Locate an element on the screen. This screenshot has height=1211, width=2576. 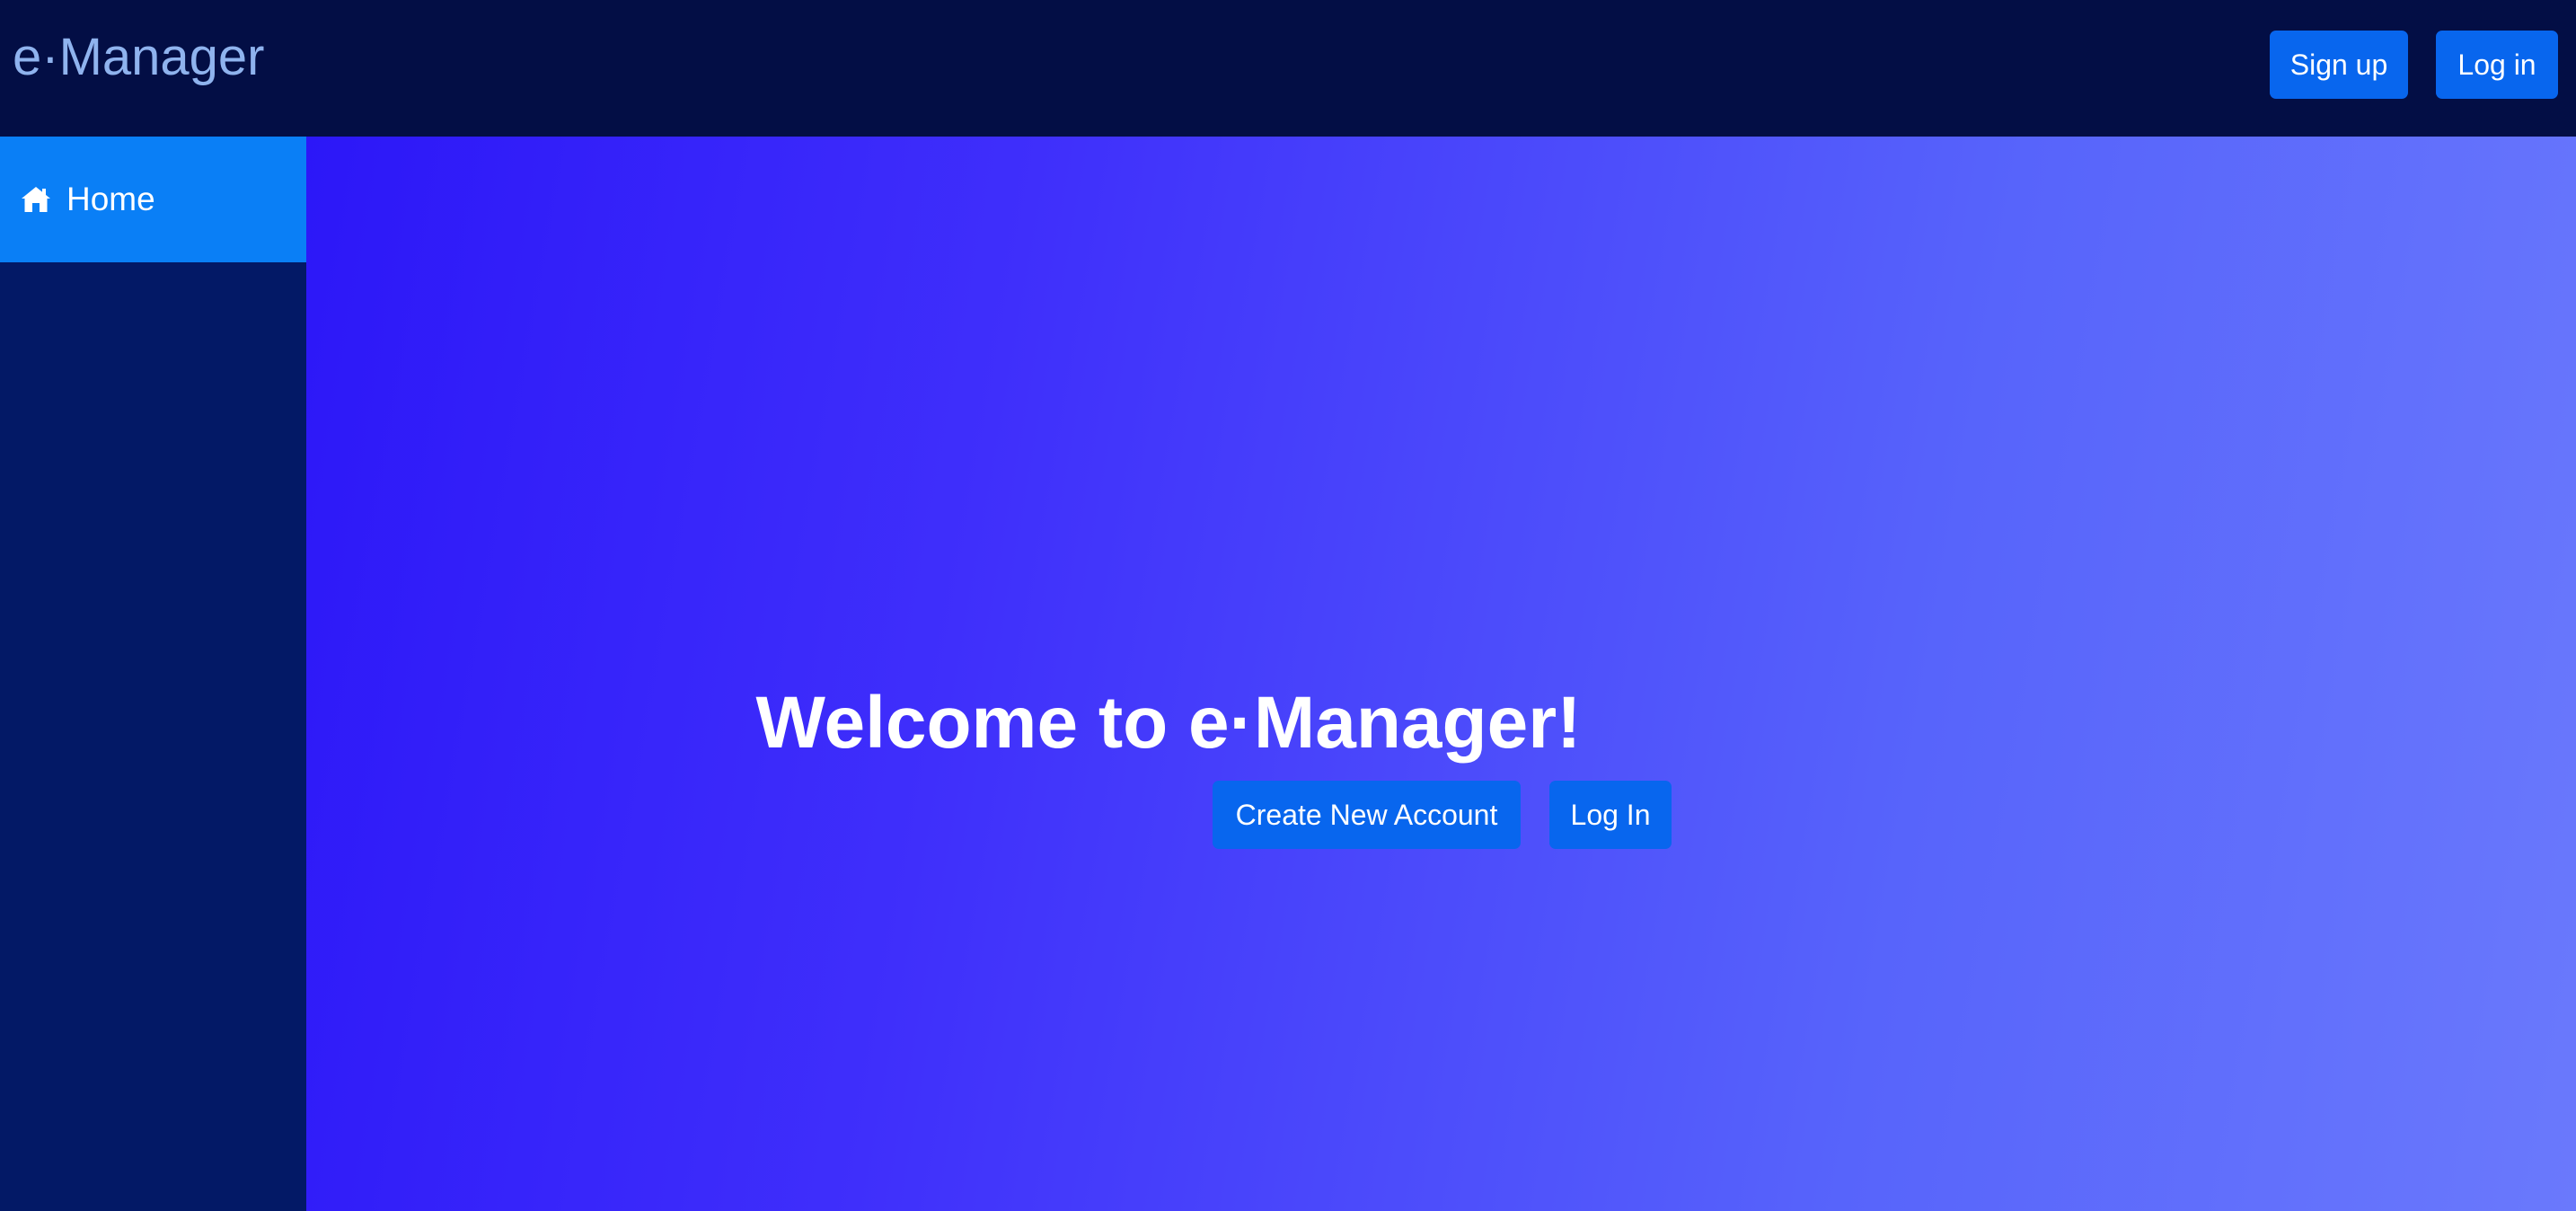
sidebar: Home is located at coordinates (153, 674).